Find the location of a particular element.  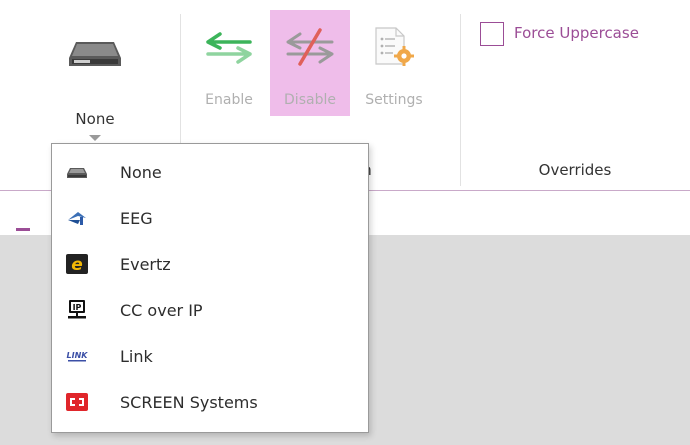

settings-button: Settings is located at coordinates (394, 63).